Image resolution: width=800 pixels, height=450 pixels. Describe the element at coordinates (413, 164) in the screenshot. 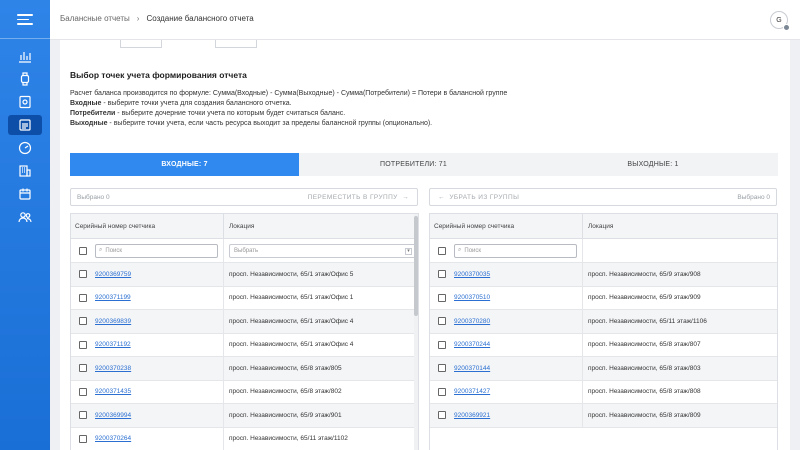

I see `tab-consumers: ПОТРЕБИТЕЛИ: 71` at that location.